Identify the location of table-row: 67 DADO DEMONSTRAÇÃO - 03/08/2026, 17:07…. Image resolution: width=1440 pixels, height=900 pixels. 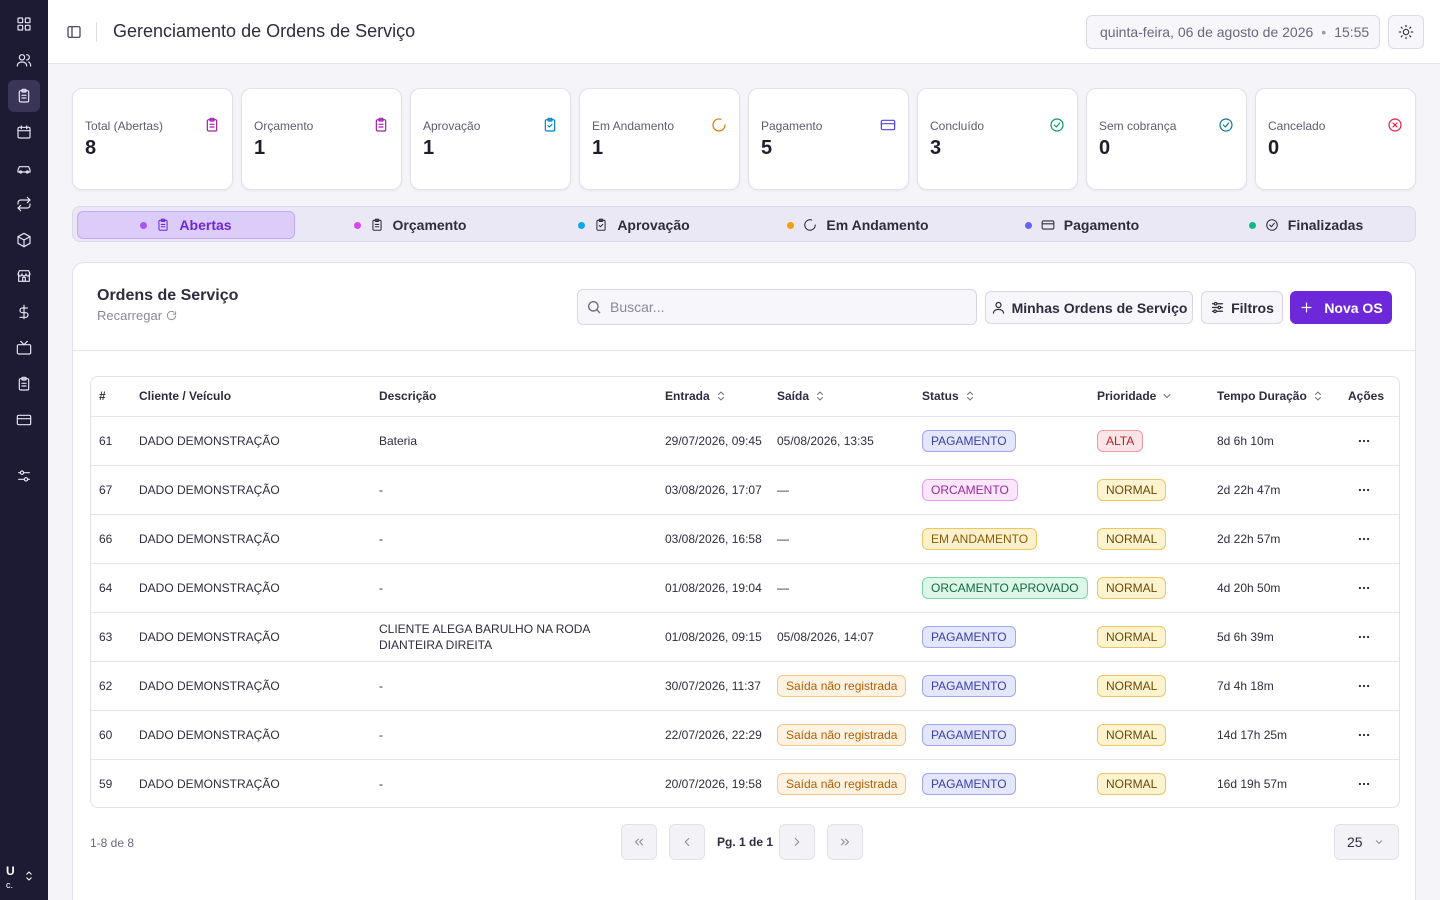
(745, 490).